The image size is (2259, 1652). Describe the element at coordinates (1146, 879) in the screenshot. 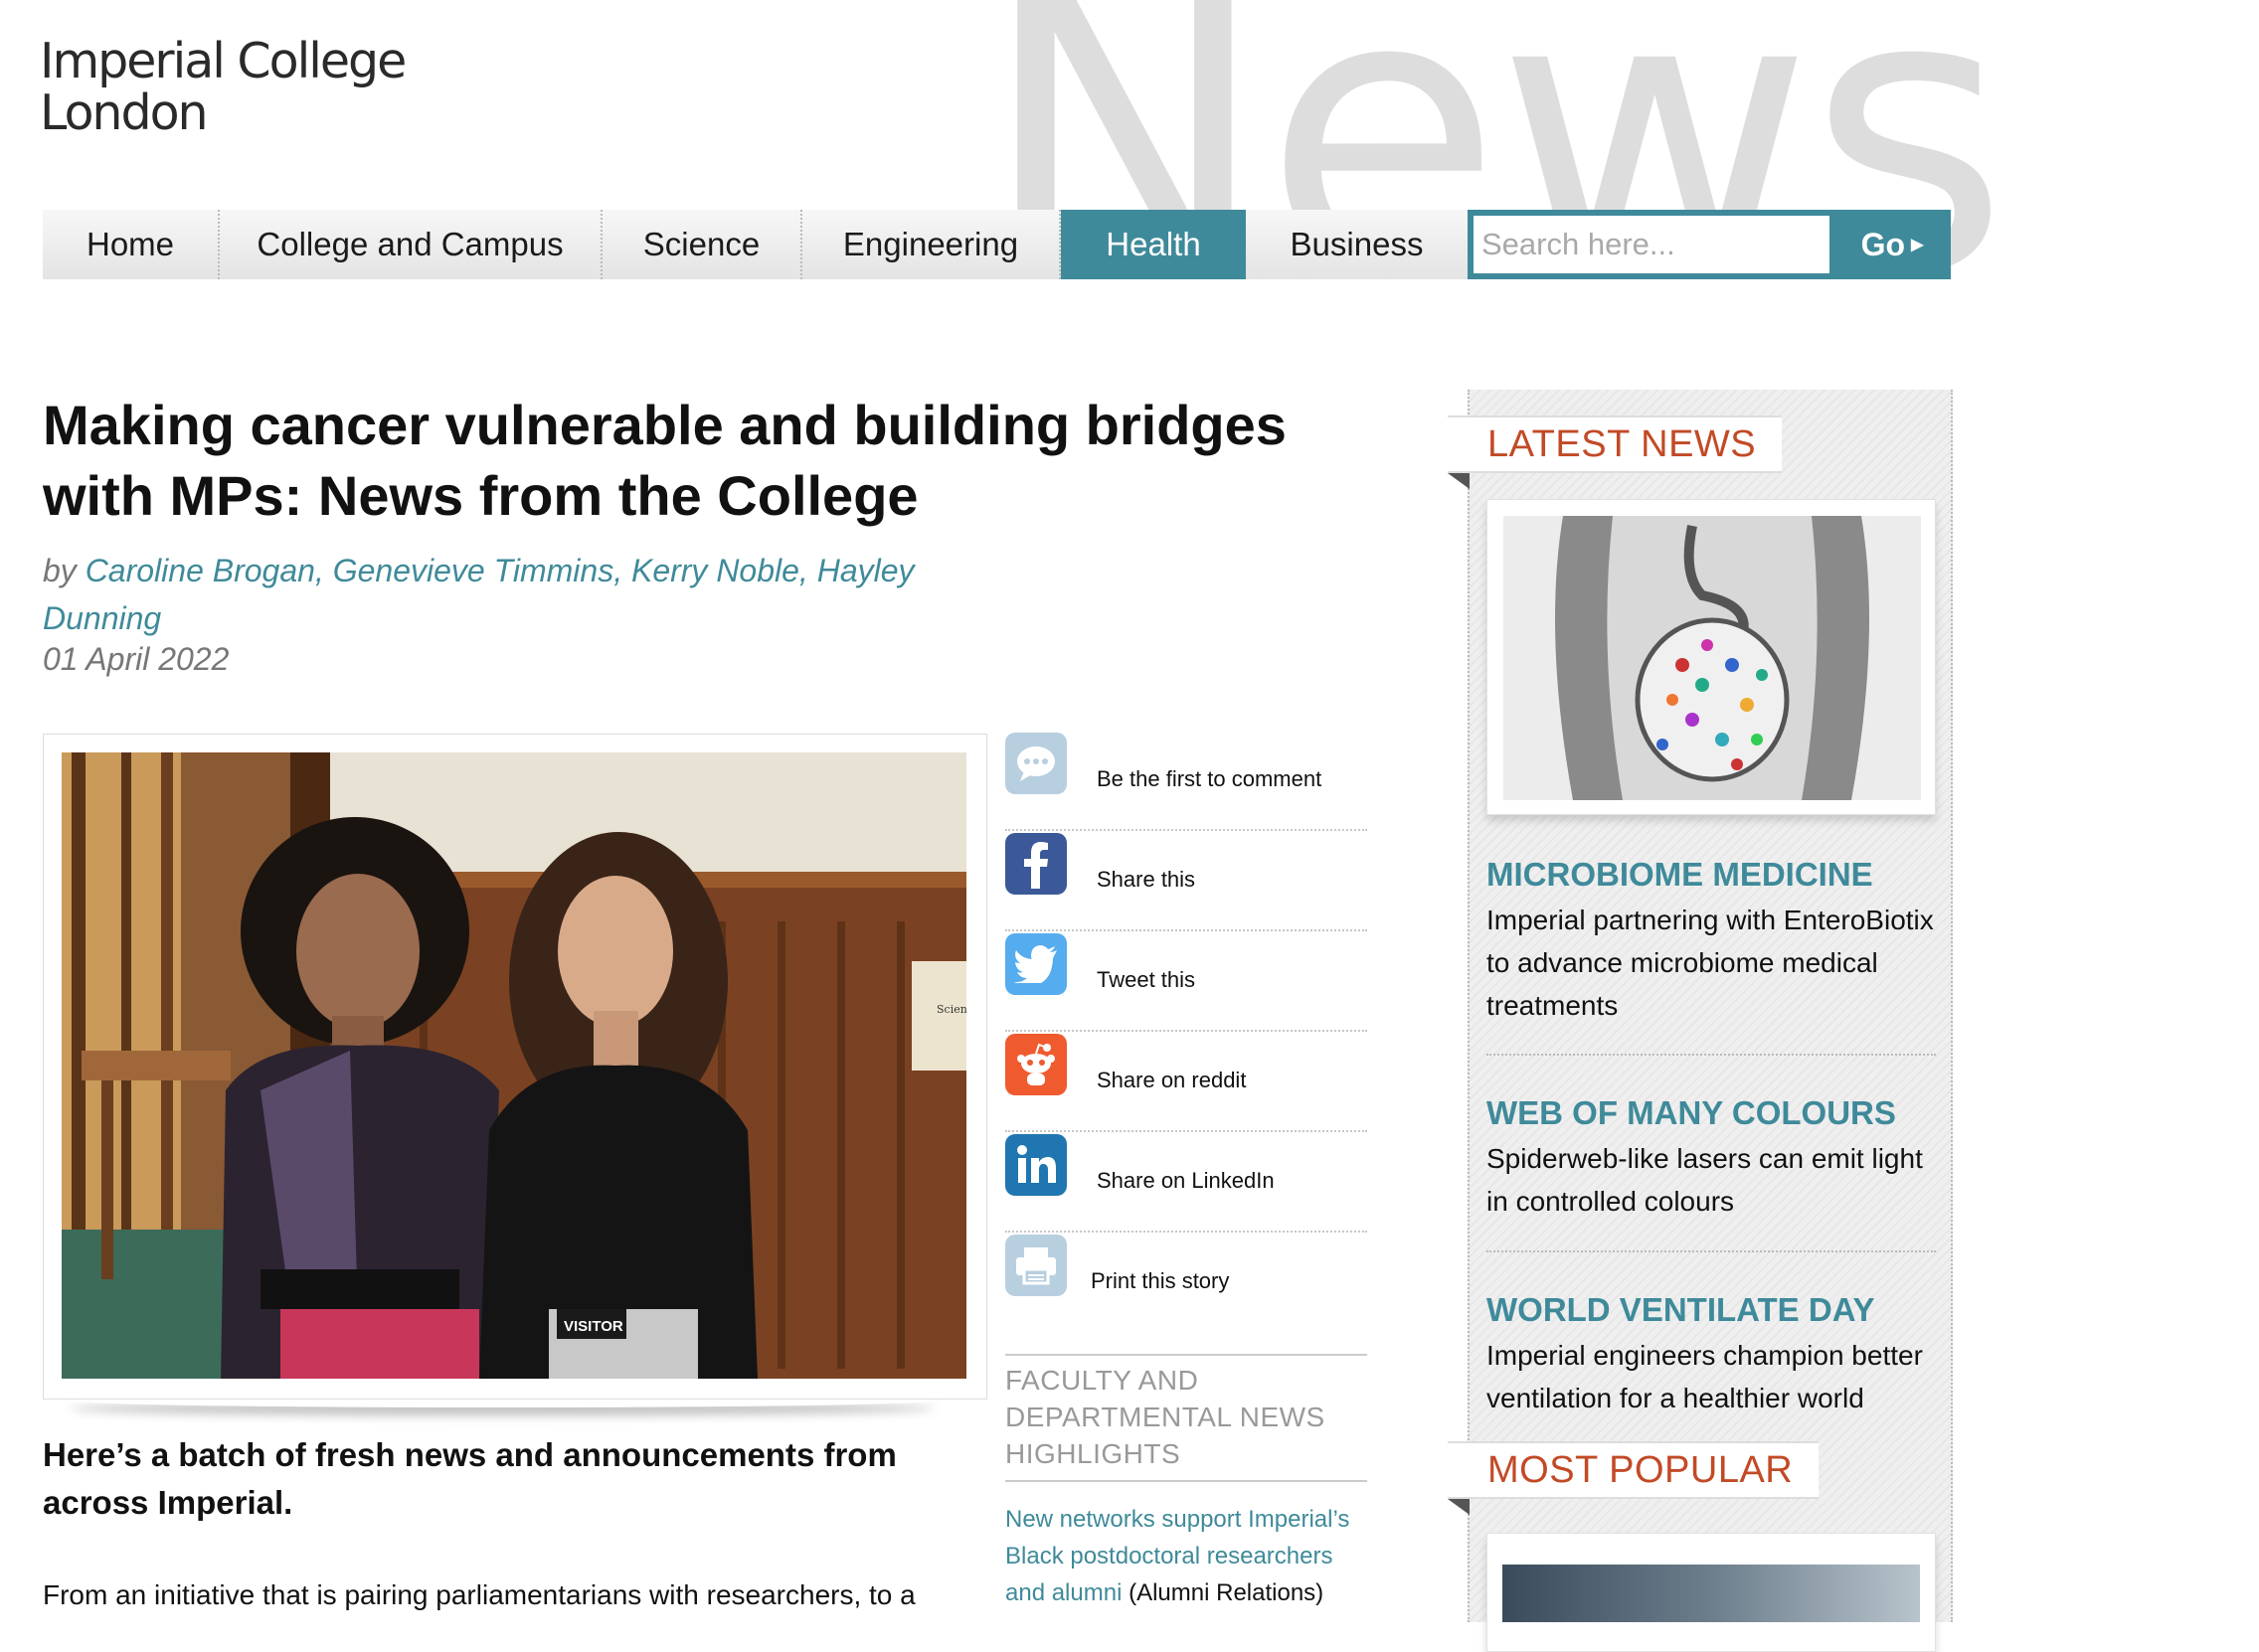

I see `share-label: Share this` at that location.